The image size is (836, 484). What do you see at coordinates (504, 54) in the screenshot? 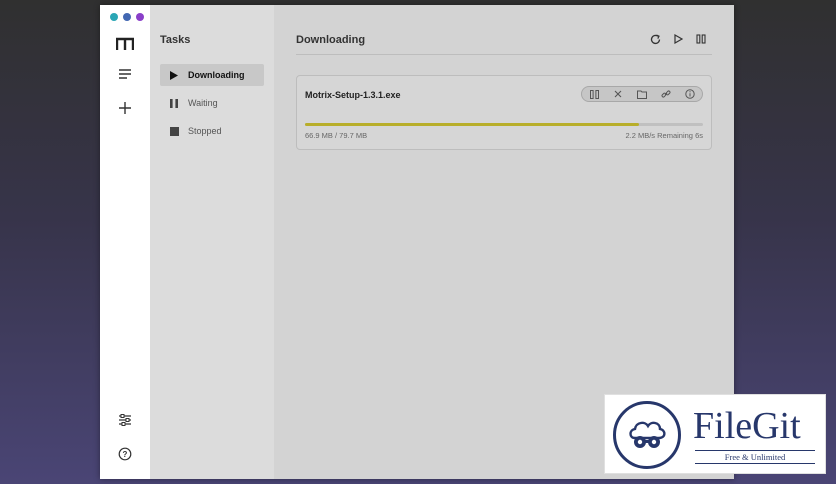
I see `header-divider` at bounding box center [504, 54].